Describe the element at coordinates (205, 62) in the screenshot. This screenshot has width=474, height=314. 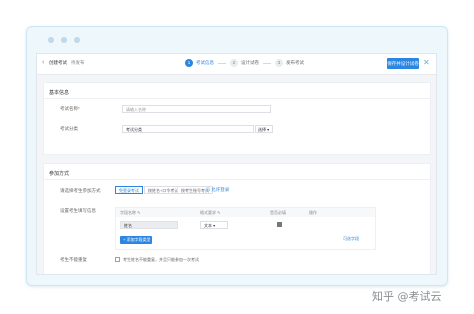
I see `step-label: 考试信息` at that location.